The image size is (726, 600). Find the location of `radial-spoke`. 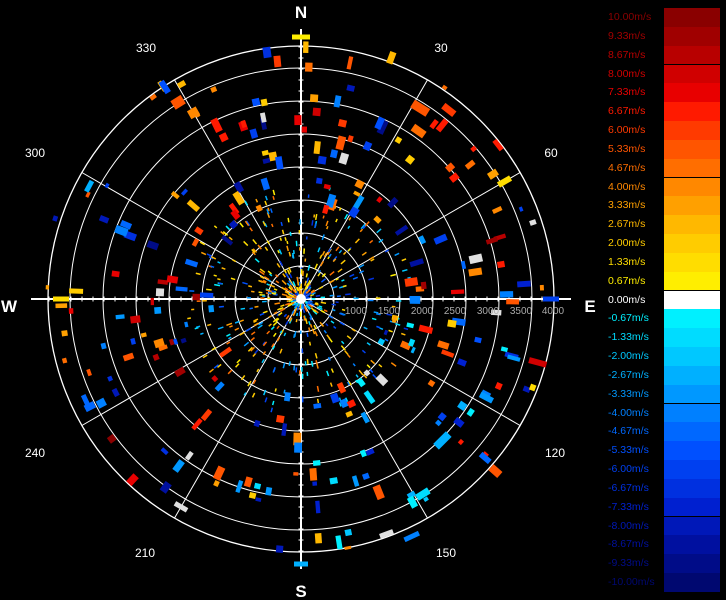

radial-spoke is located at coordinates (410, 362).